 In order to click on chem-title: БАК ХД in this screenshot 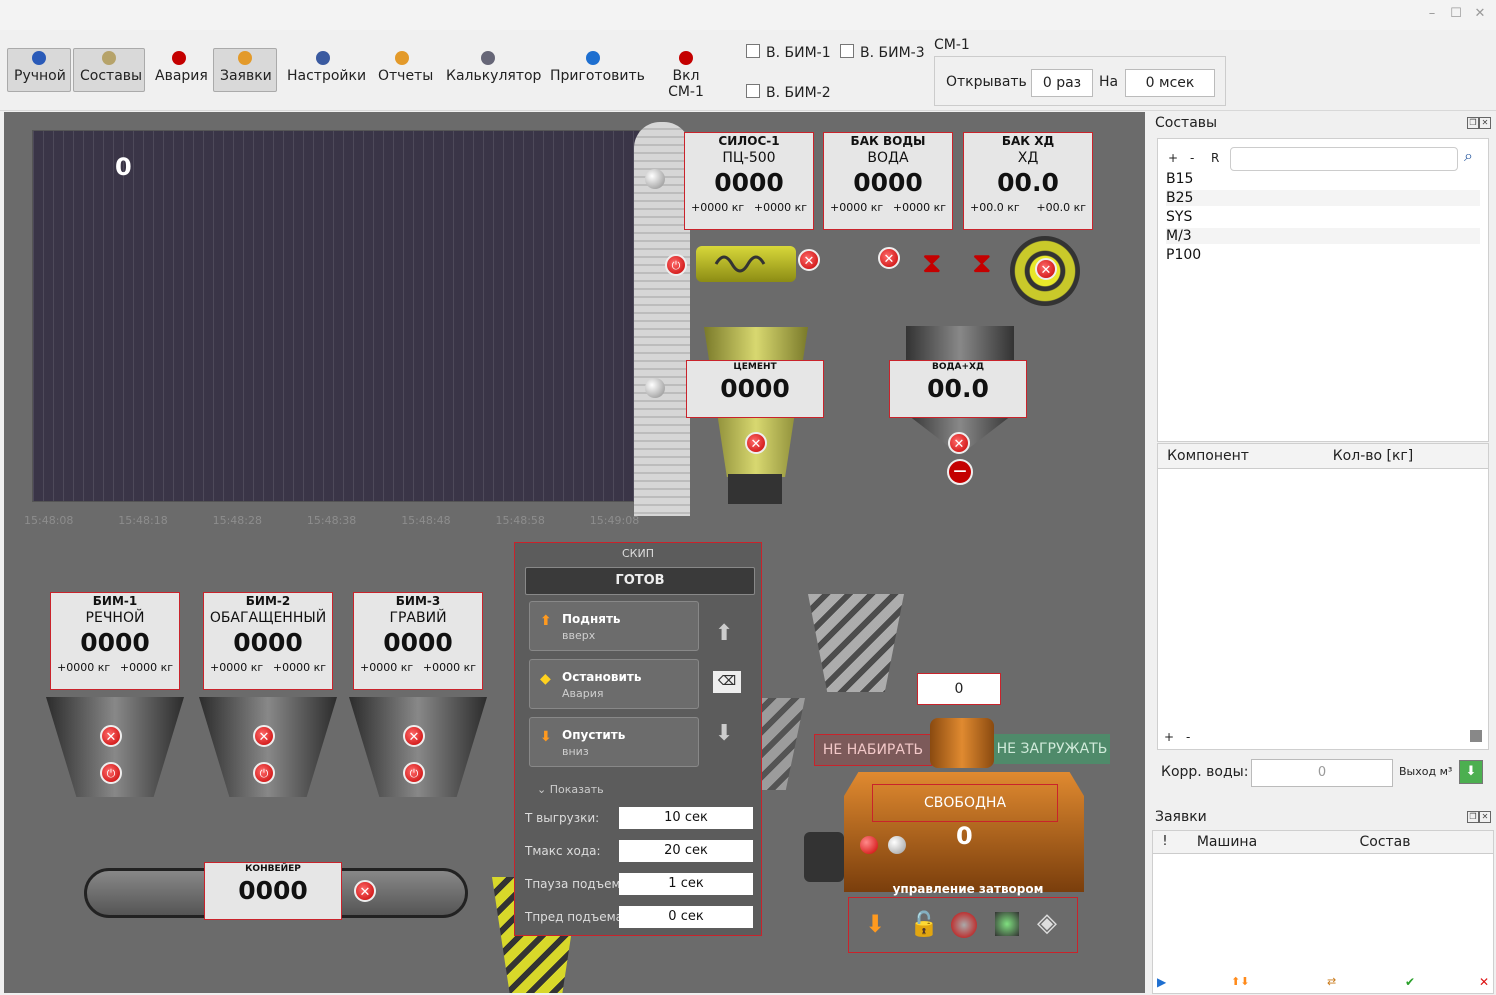, I will do `click(1028, 141)`.